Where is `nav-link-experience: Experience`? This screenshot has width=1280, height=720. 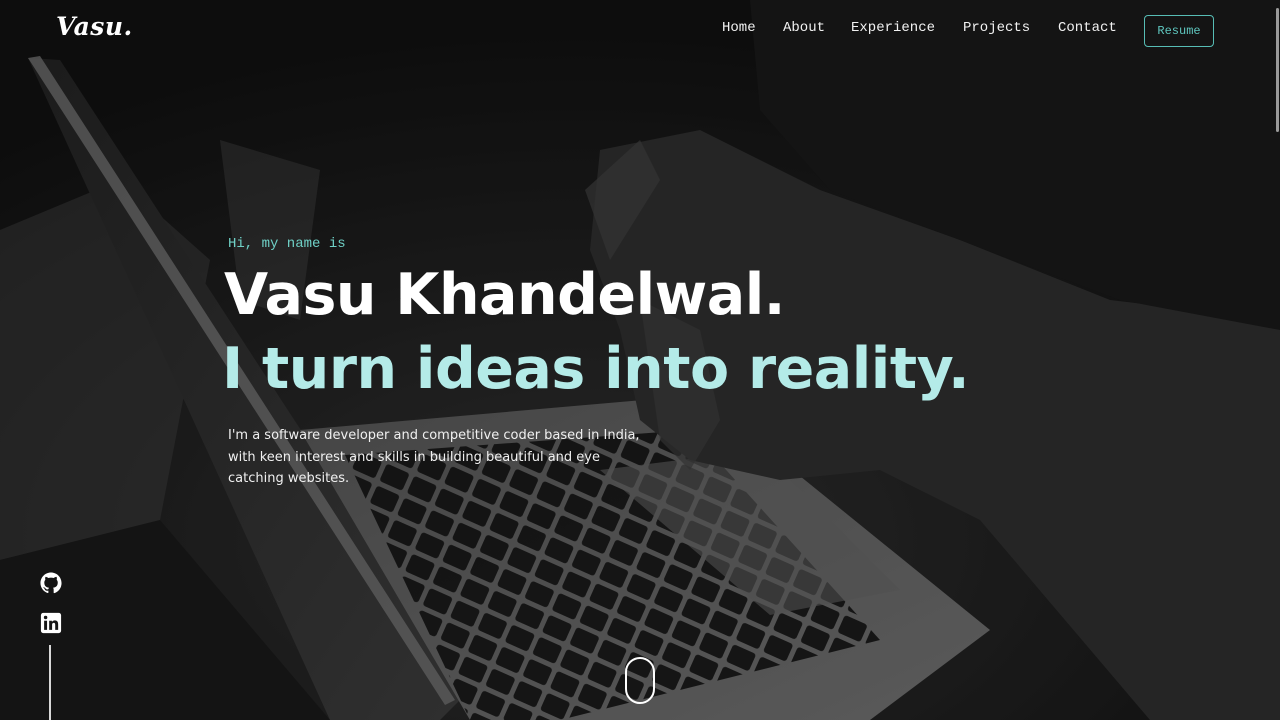 nav-link-experience: Experience is located at coordinates (893, 28).